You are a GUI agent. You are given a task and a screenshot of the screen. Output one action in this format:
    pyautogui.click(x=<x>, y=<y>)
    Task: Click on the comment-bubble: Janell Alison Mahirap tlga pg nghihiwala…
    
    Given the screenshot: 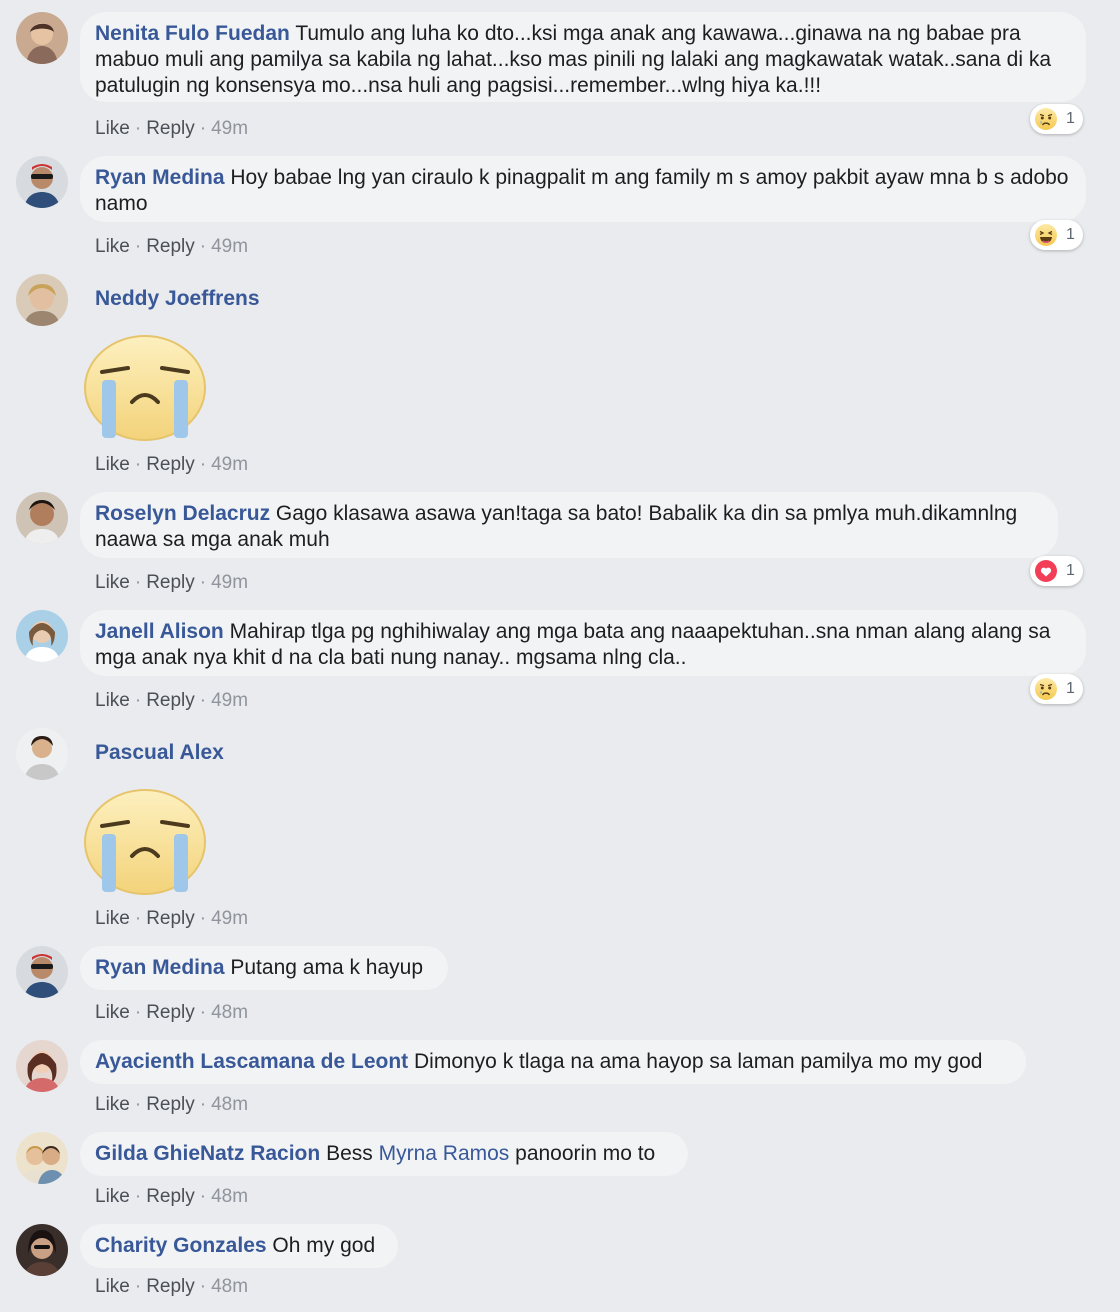 What is the action you would take?
    pyautogui.click(x=583, y=643)
    